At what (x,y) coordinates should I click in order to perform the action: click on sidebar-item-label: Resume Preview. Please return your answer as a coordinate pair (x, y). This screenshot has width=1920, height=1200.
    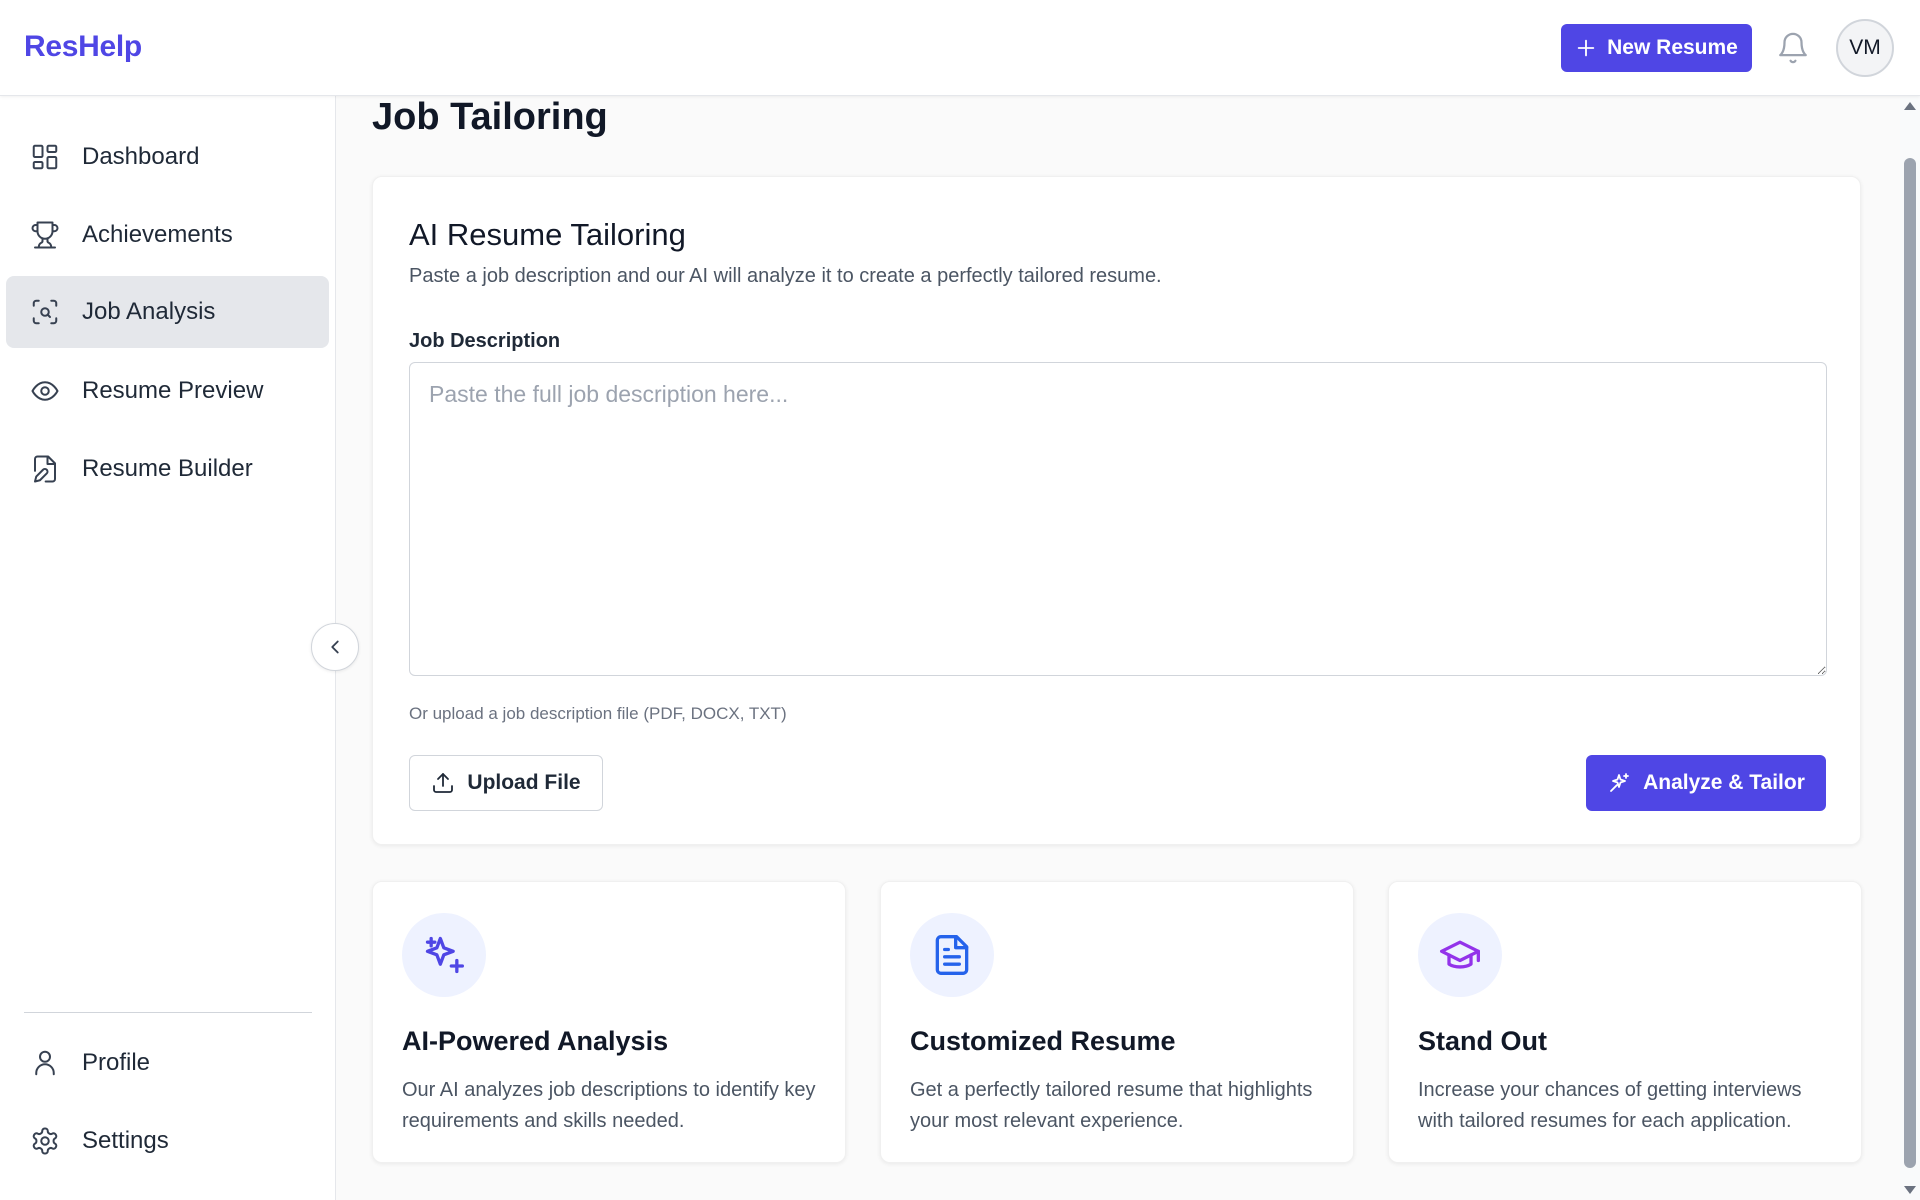
    Looking at the image, I should click on (173, 390).